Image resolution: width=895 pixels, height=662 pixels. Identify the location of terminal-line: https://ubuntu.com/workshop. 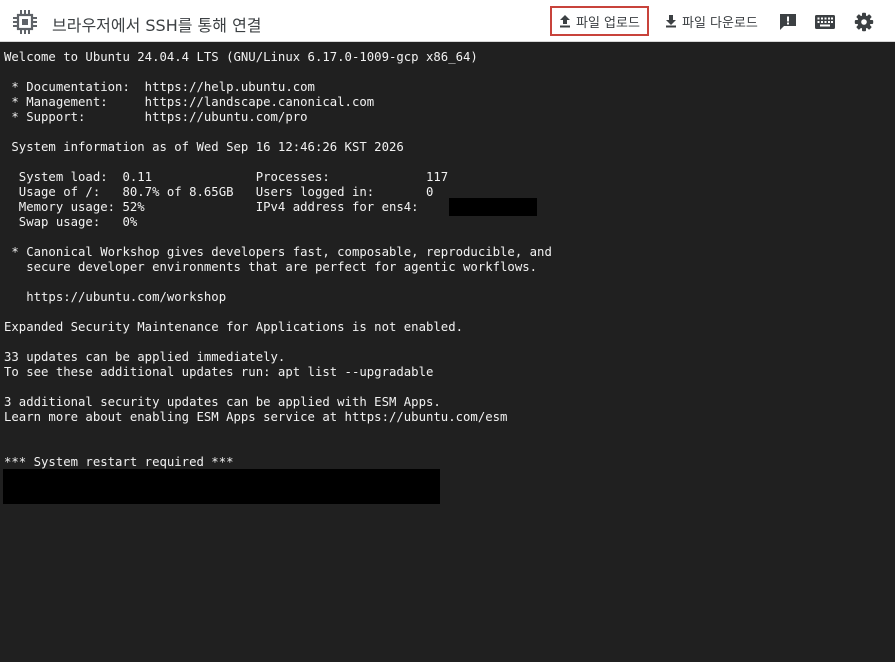
(115, 297).